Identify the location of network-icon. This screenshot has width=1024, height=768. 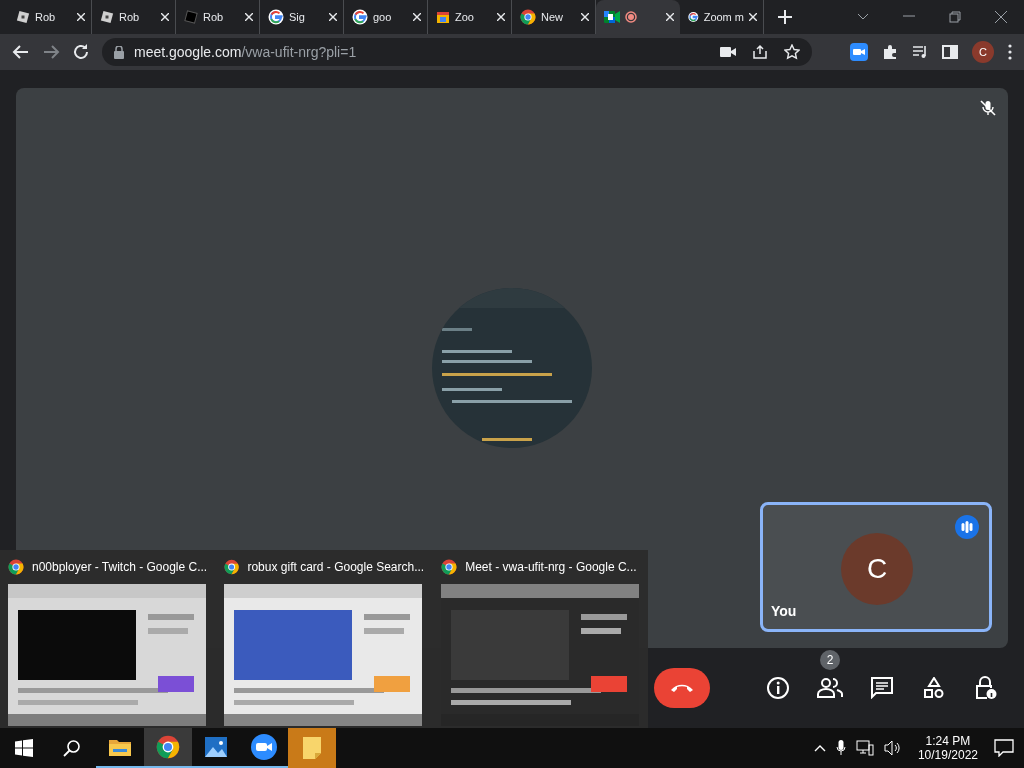
(864, 748).